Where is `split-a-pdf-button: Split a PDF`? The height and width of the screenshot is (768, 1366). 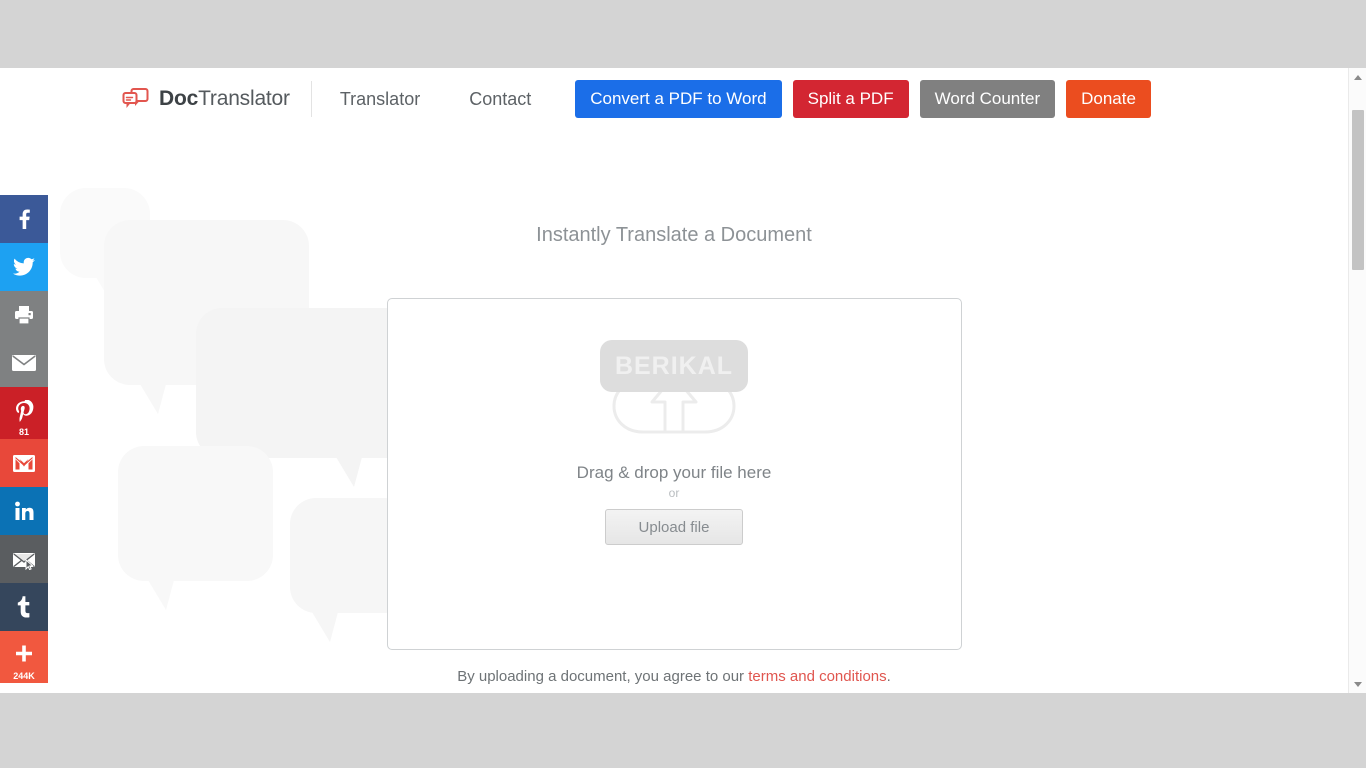 split-a-pdf-button: Split a PDF is located at coordinates (850, 99).